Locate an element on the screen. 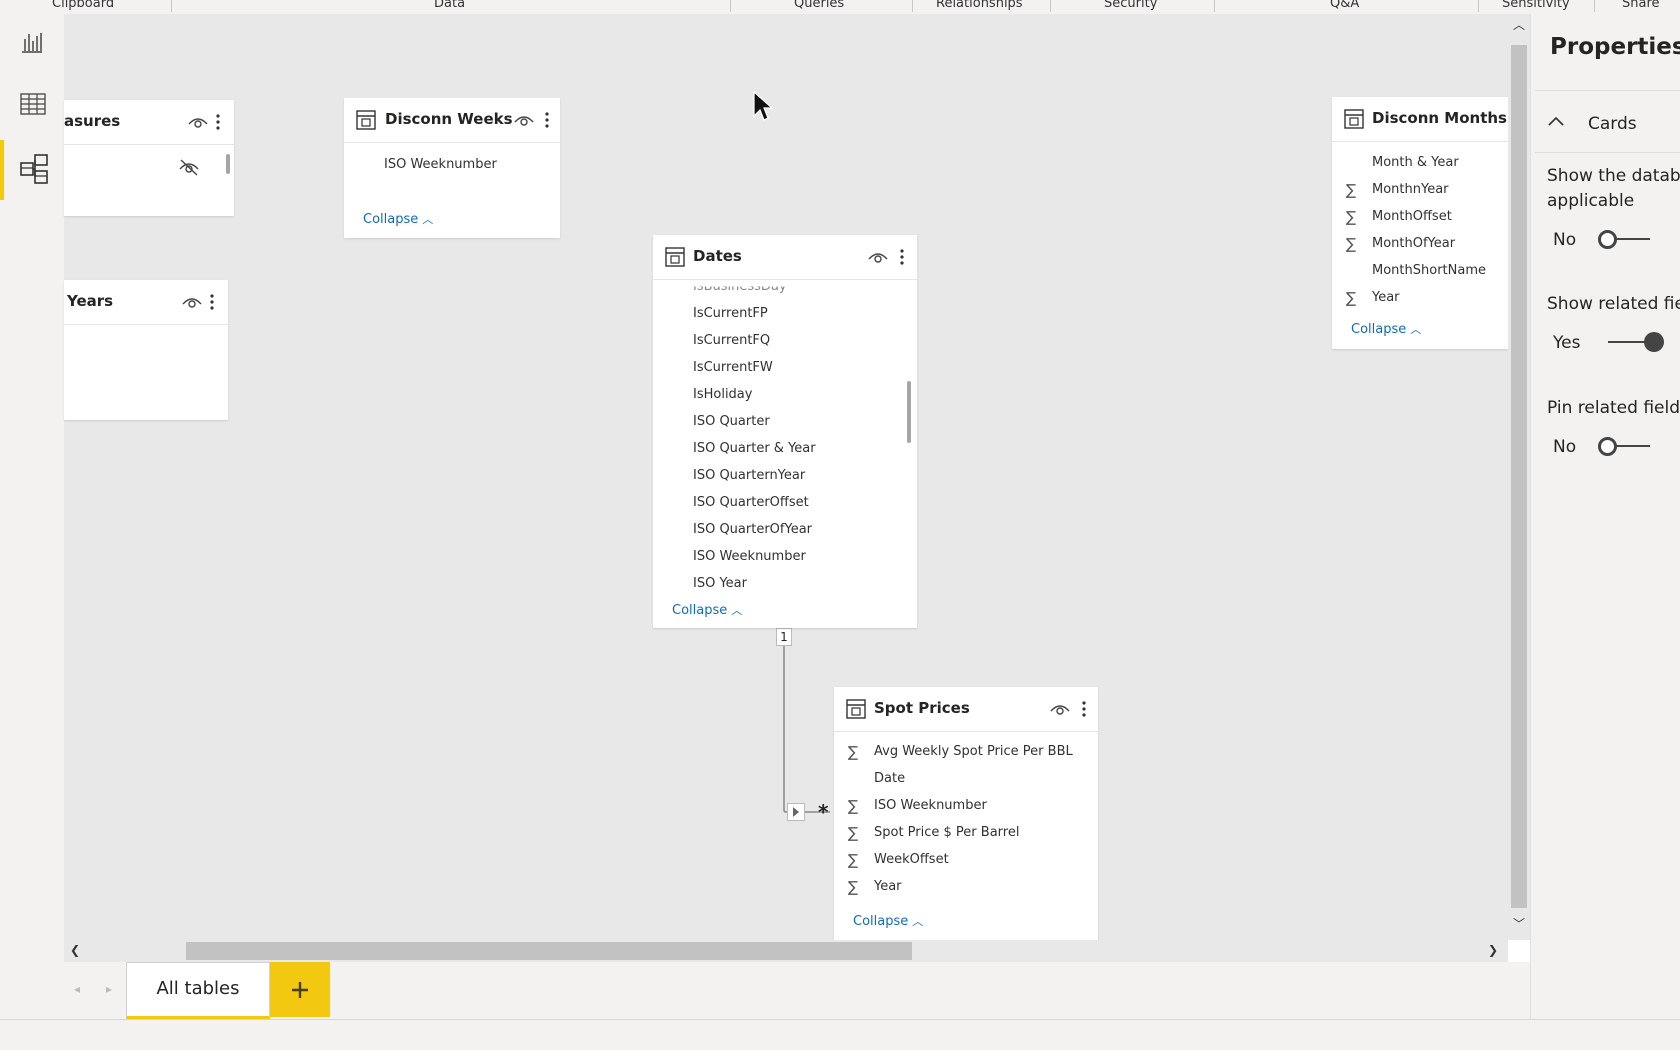 This screenshot has height=1050, width=1680. ribbon-group-qa: Q&A is located at coordinates (1344, 5).